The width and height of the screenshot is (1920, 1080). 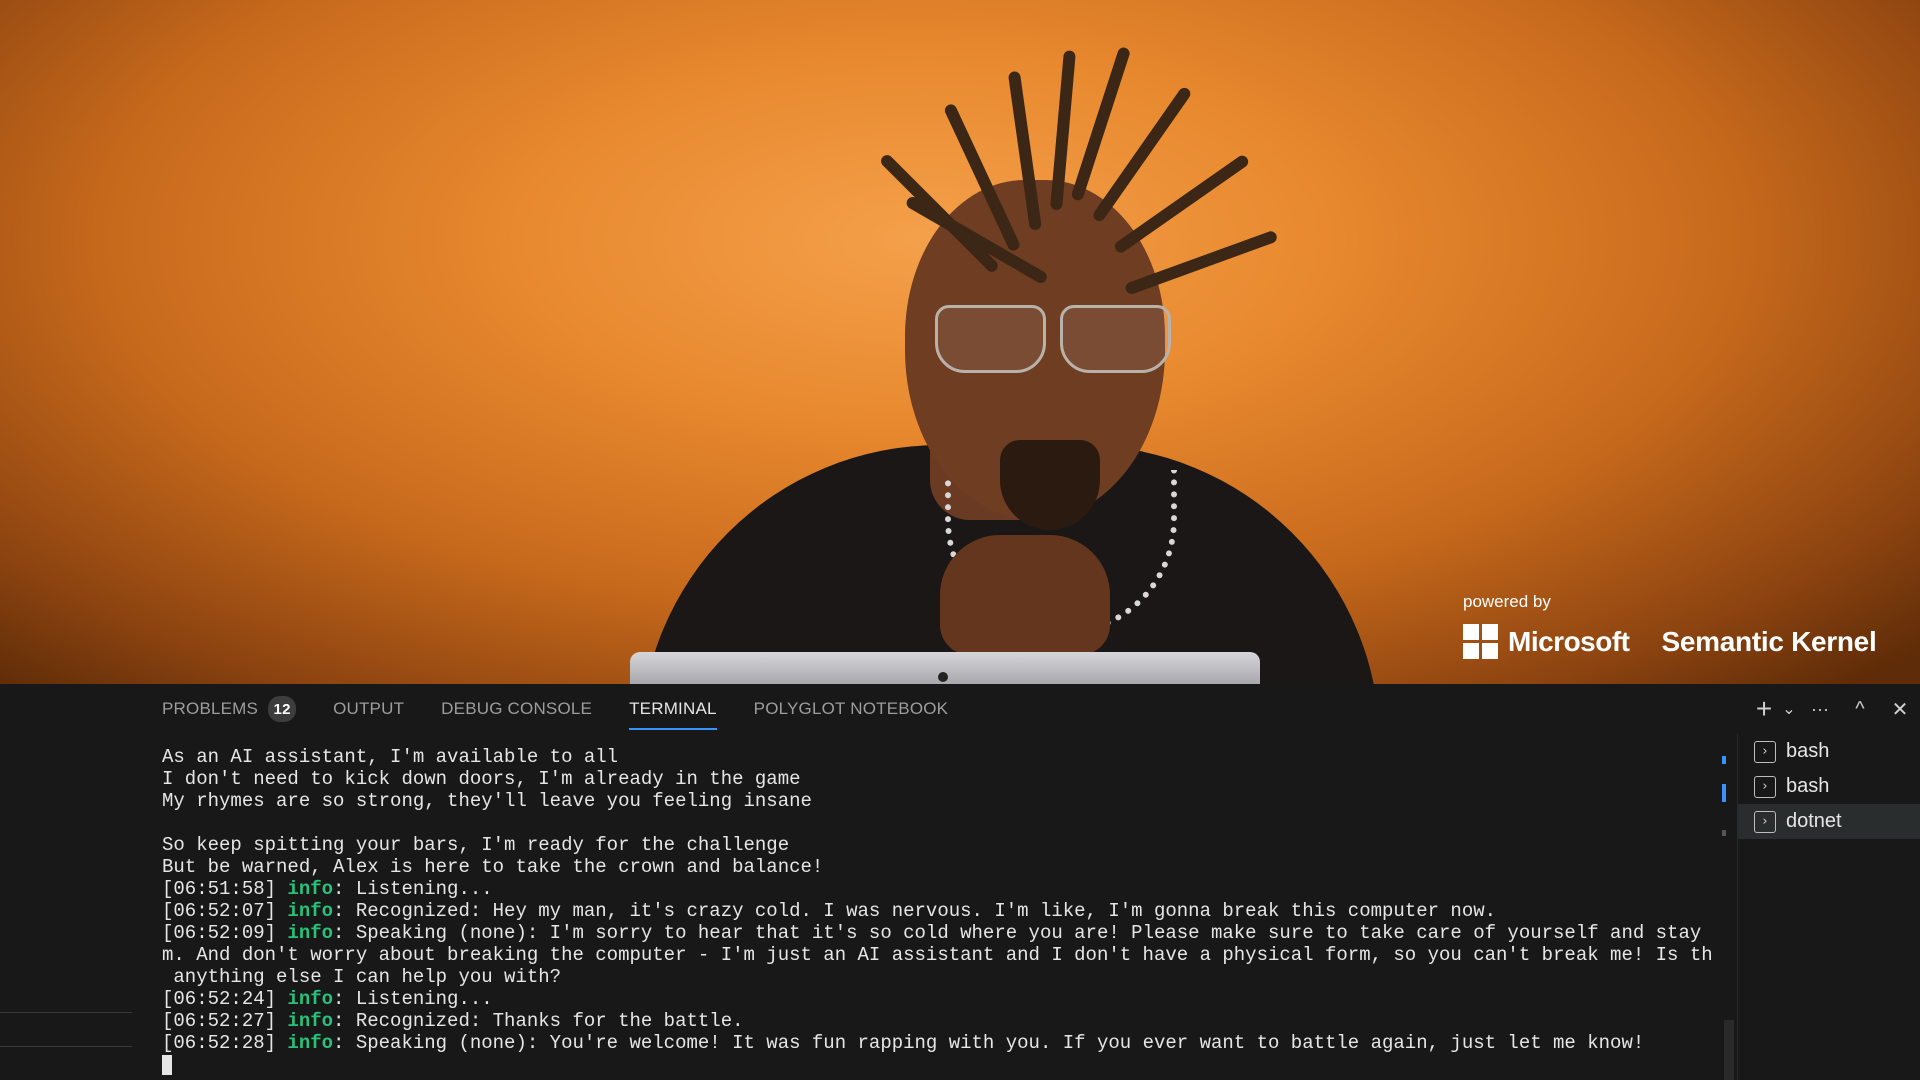 What do you see at coordinates (1814, 821) in the screenshot?
I see `terminal-instance-label: dotnet` at bounding box center [1814, 821].